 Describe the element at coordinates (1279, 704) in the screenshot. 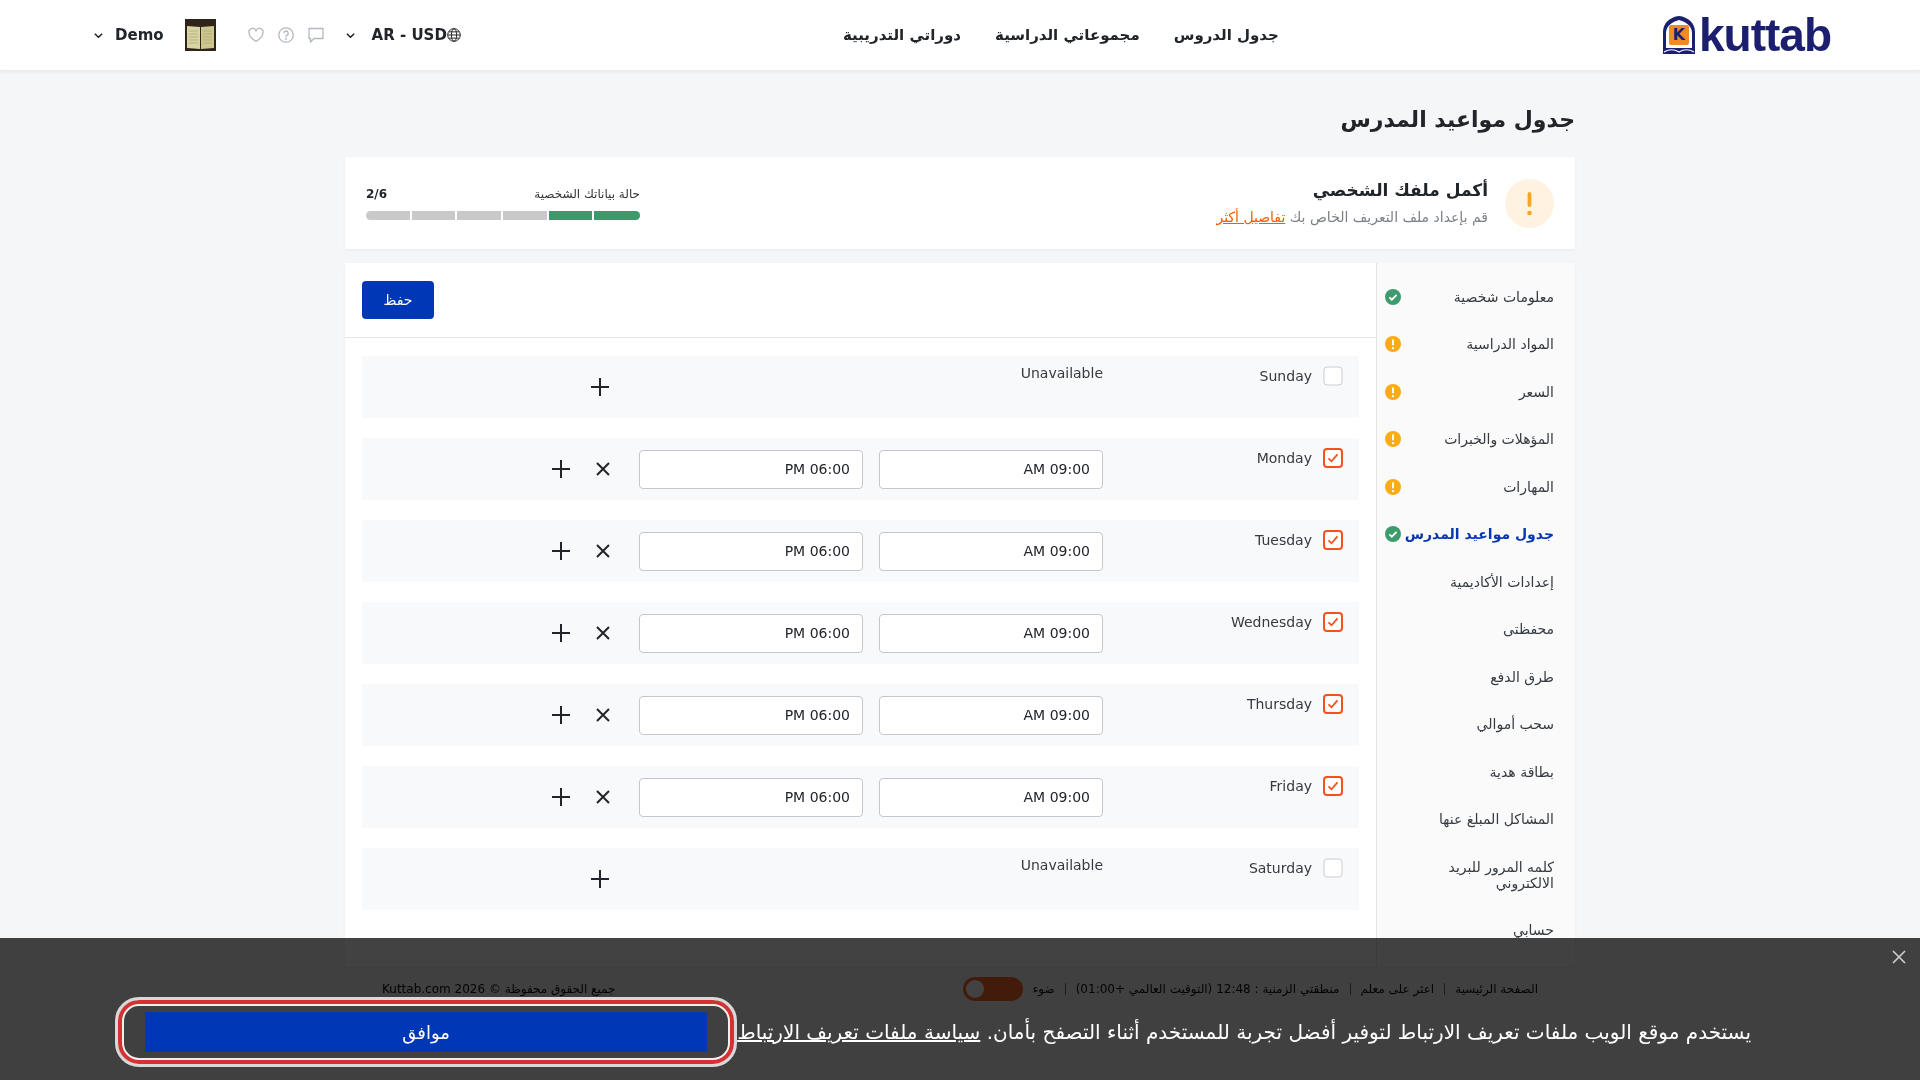

I see `day-label: Thursday` at that location.